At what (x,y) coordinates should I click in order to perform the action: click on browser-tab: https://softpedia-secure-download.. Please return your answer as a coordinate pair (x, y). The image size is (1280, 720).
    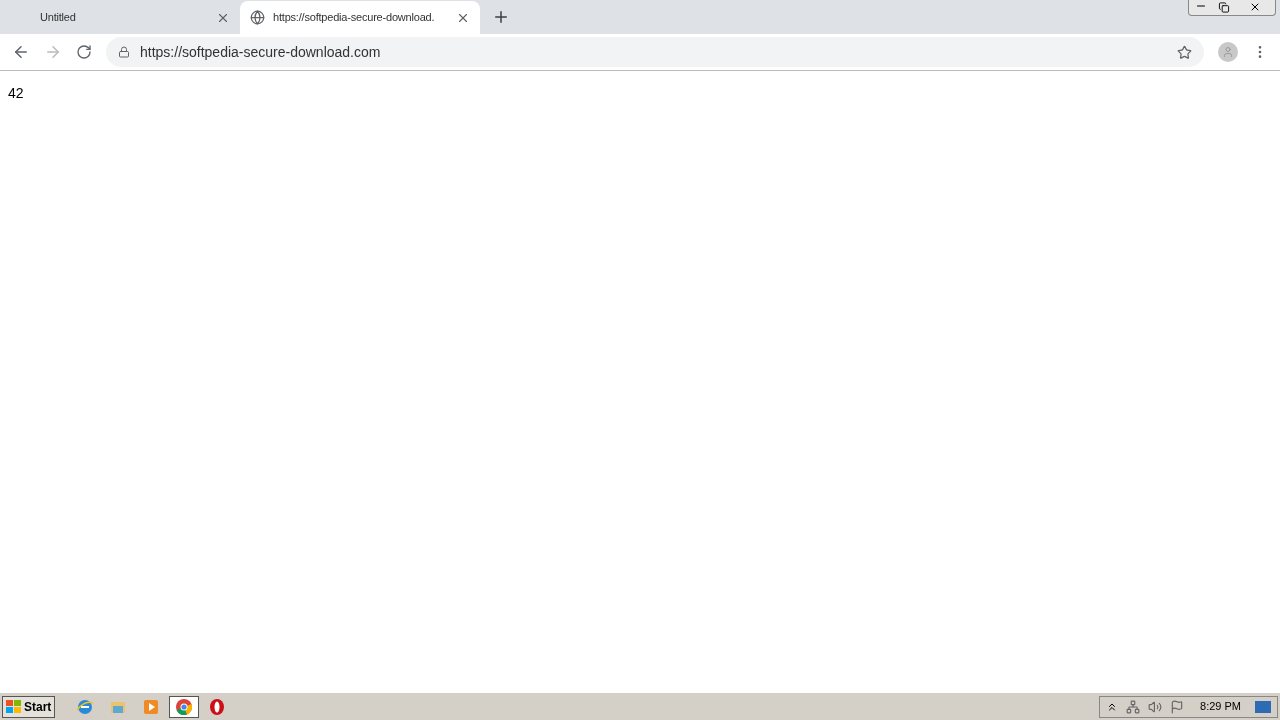
    Looking at the image, I should click on (360, 17).